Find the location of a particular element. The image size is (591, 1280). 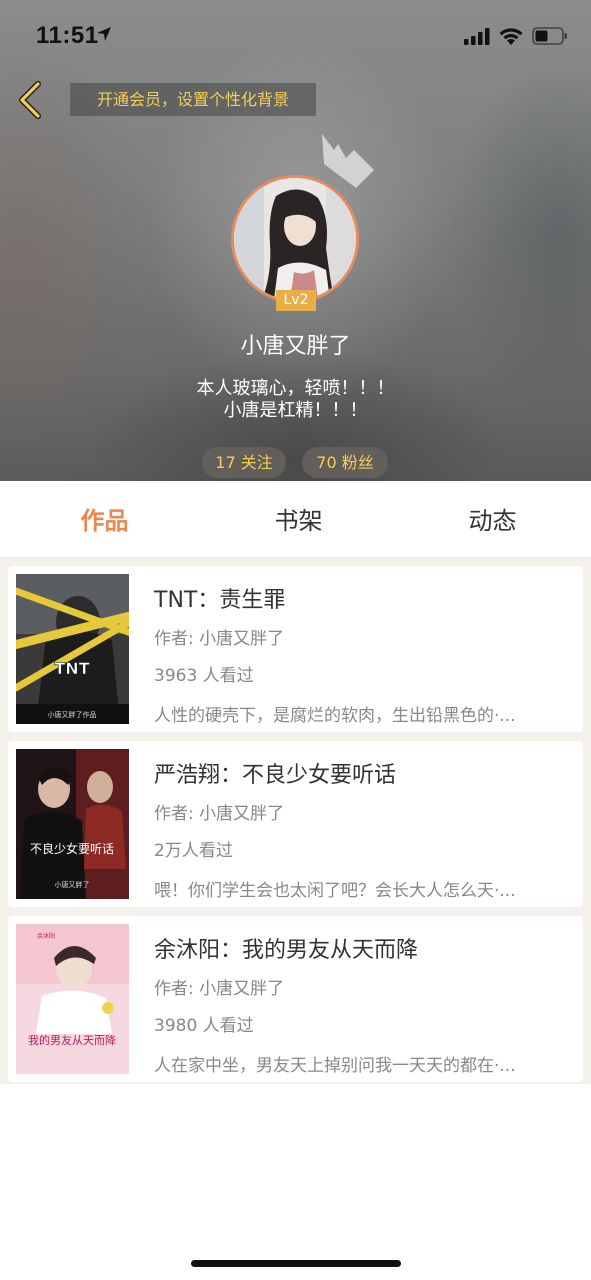

cellular-signal-icon is located at coordinates (477, 36).